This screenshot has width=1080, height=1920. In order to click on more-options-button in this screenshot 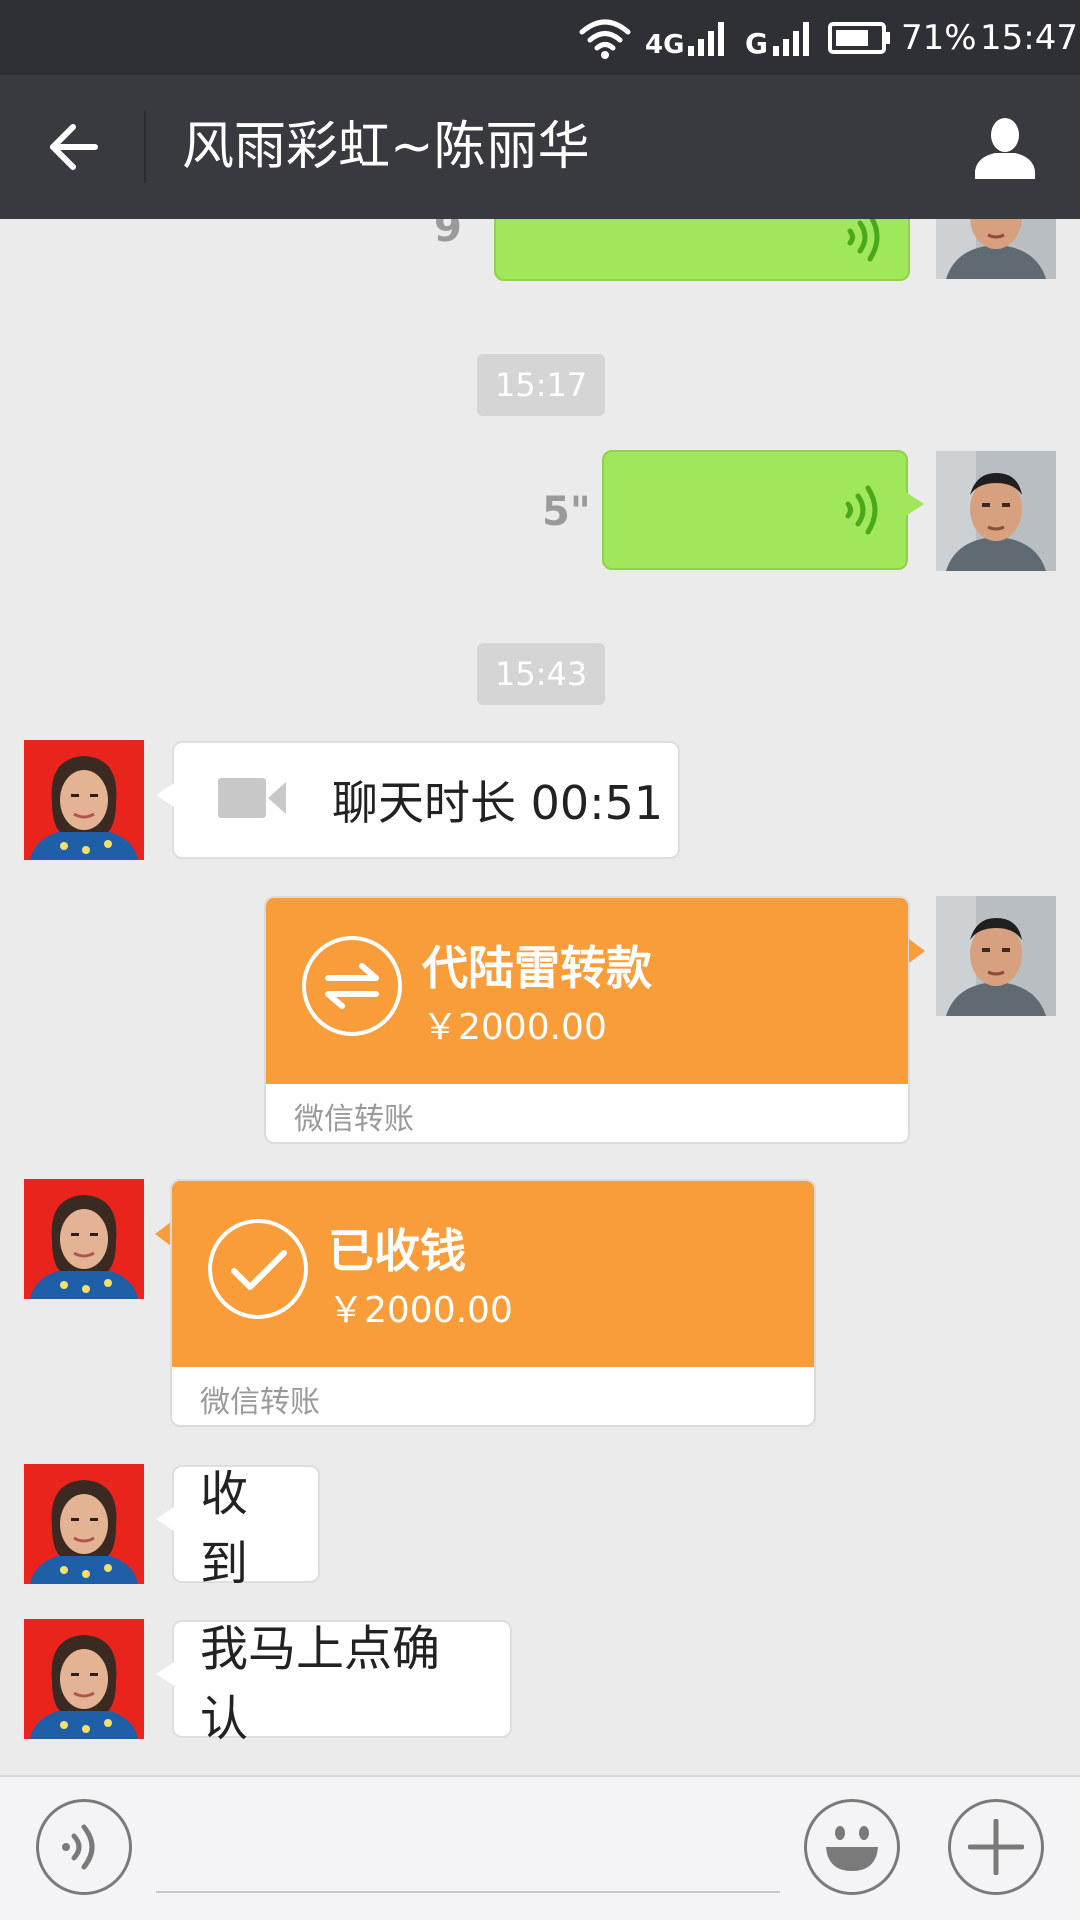, I will do `click(996, 1847)`.